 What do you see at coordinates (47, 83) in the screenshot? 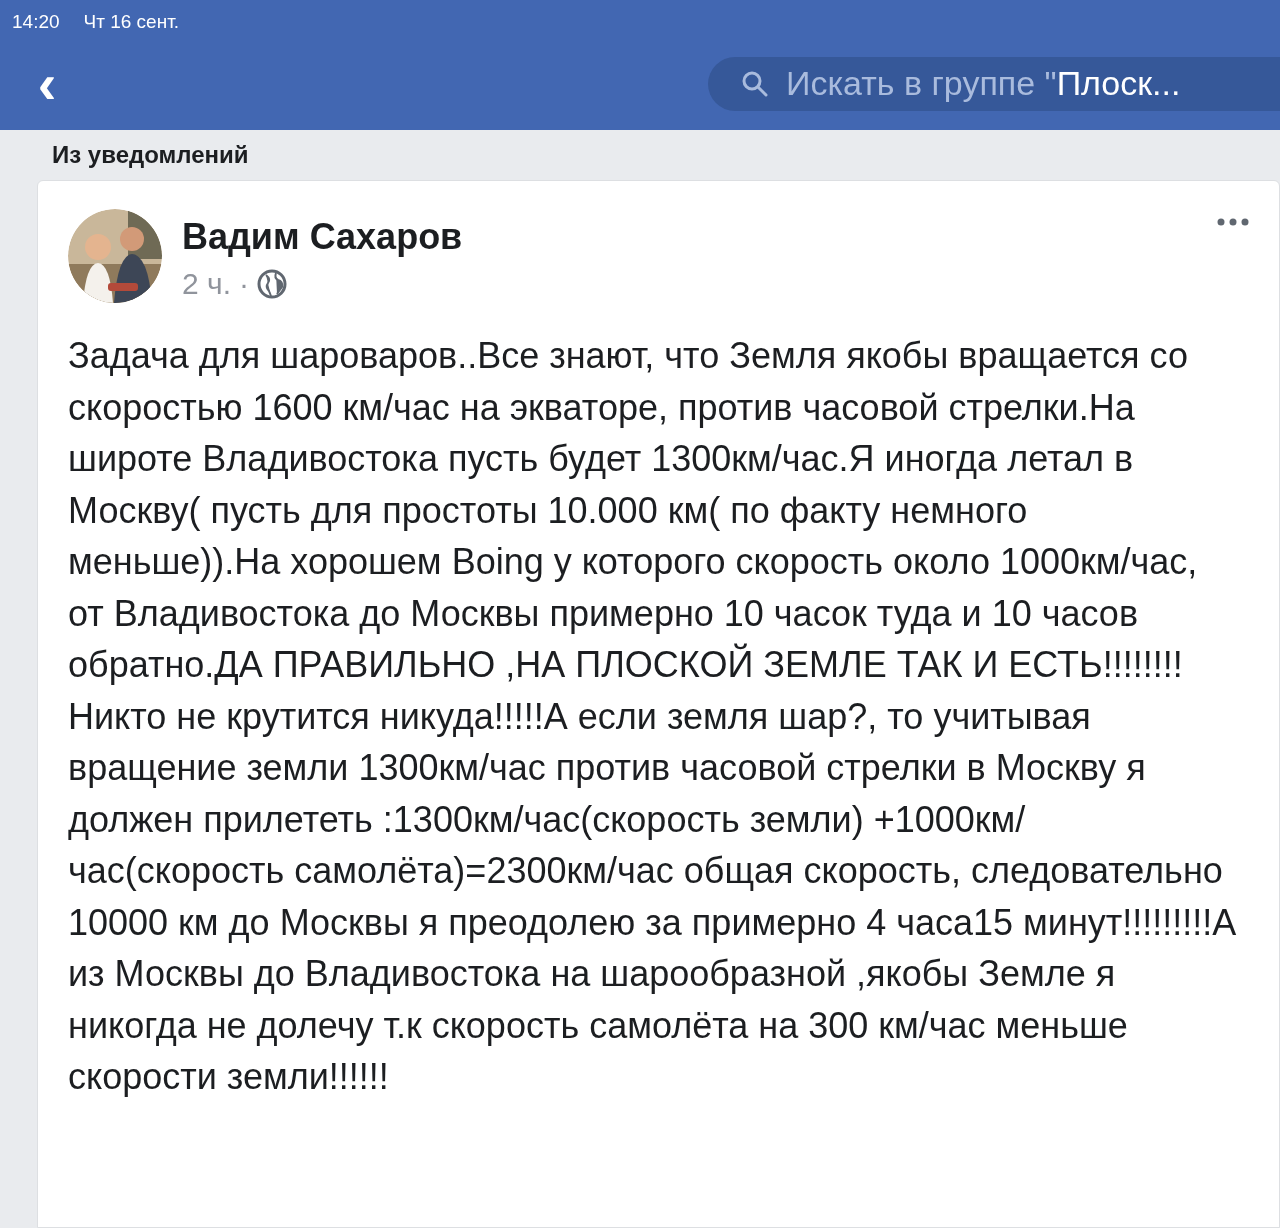
I see `back-button: ‹` at bounding box center [47, 83].